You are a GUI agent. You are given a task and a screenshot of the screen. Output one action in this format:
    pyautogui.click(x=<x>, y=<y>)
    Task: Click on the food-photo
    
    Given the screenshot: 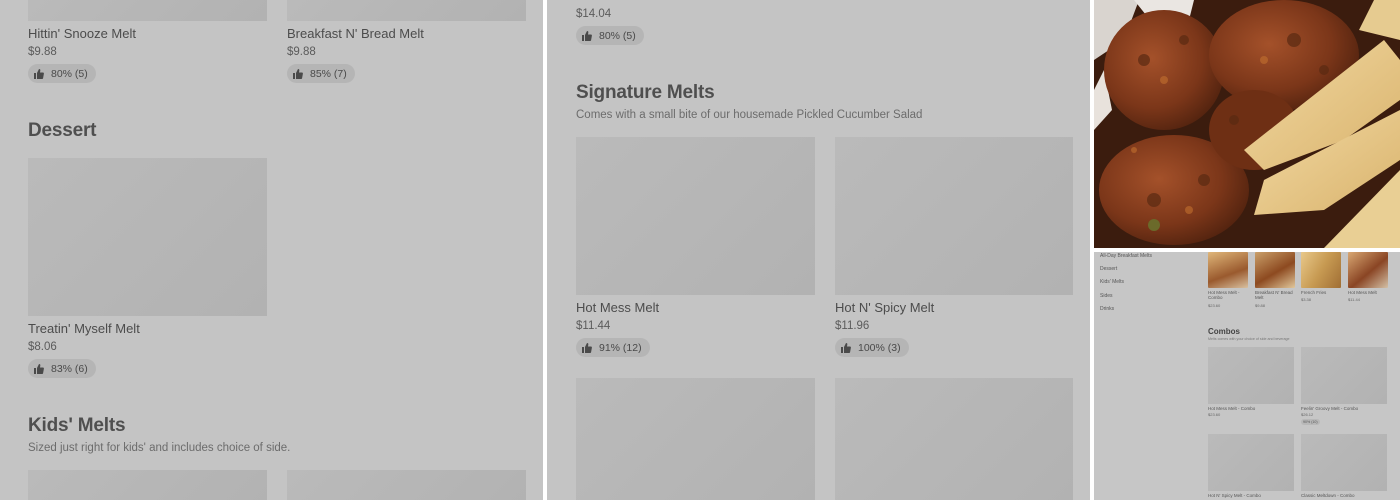 What is the action you would take?
    pyautogui.click(x=1247, y=124)
    